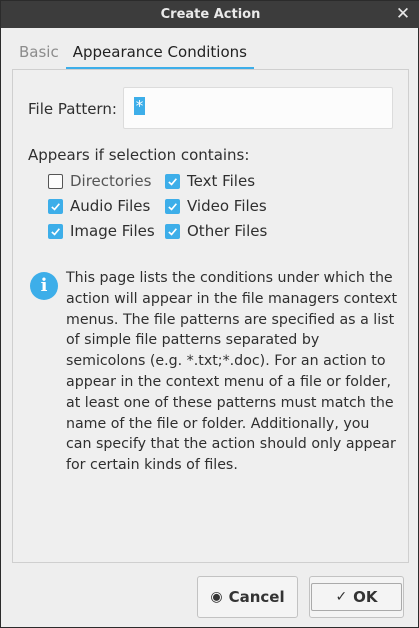 This screenshot has height=628, width=419. What do you see at coordinates (55, 181) in the screenshot?
I see `checkbox-unchecked-icon` at bounding box center [55, 181].